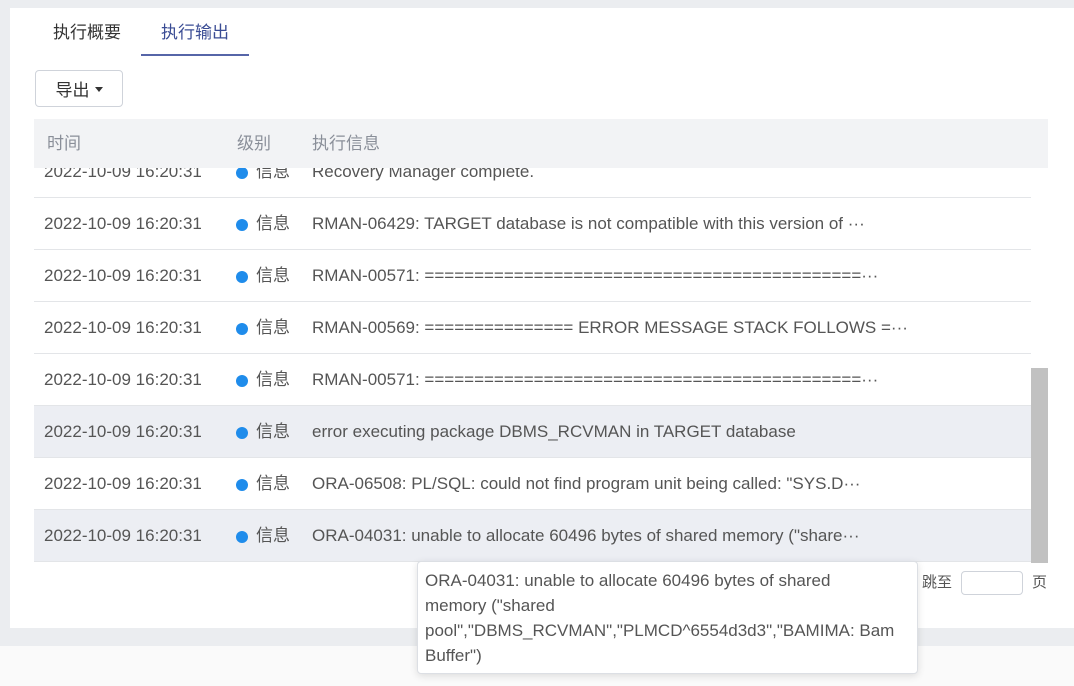  I want to click on goto-page-input, so click(992, 583).